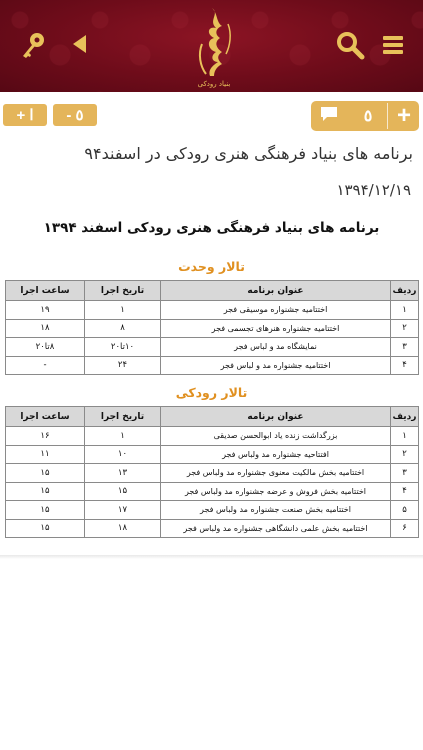 This screenshot has height=750, width=423. I want to click on comment-separator, so click(387, 116).